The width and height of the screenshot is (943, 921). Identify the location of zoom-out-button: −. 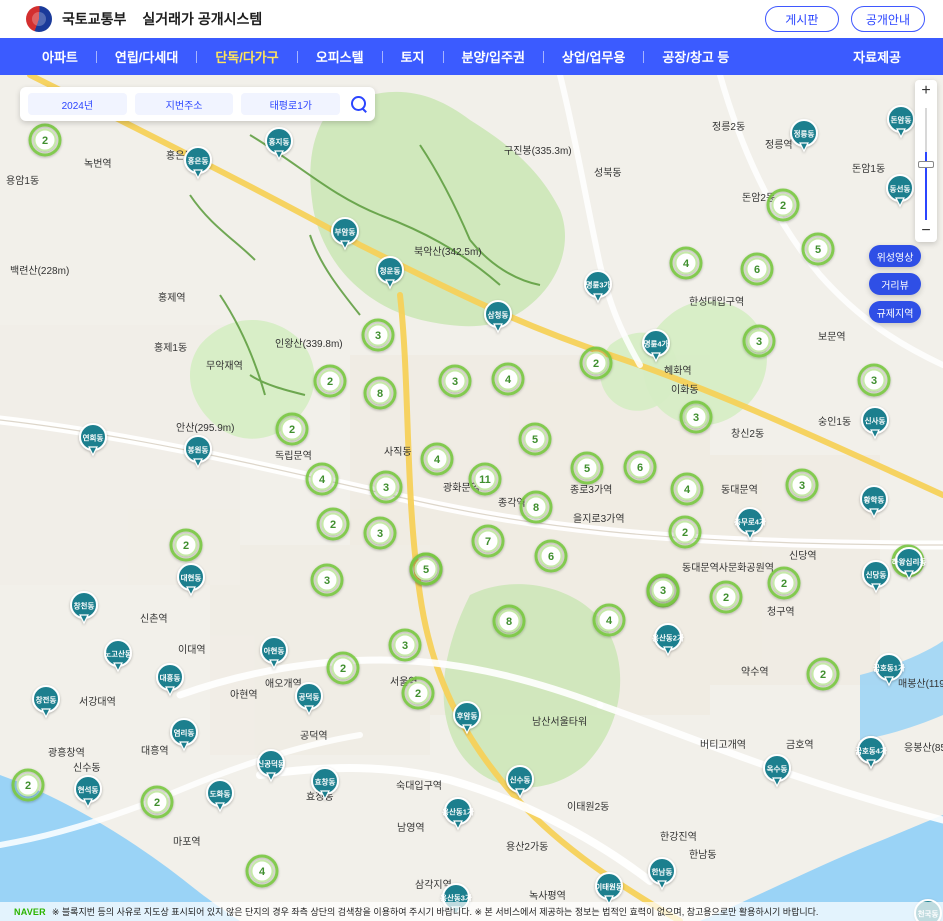
(926, 231).